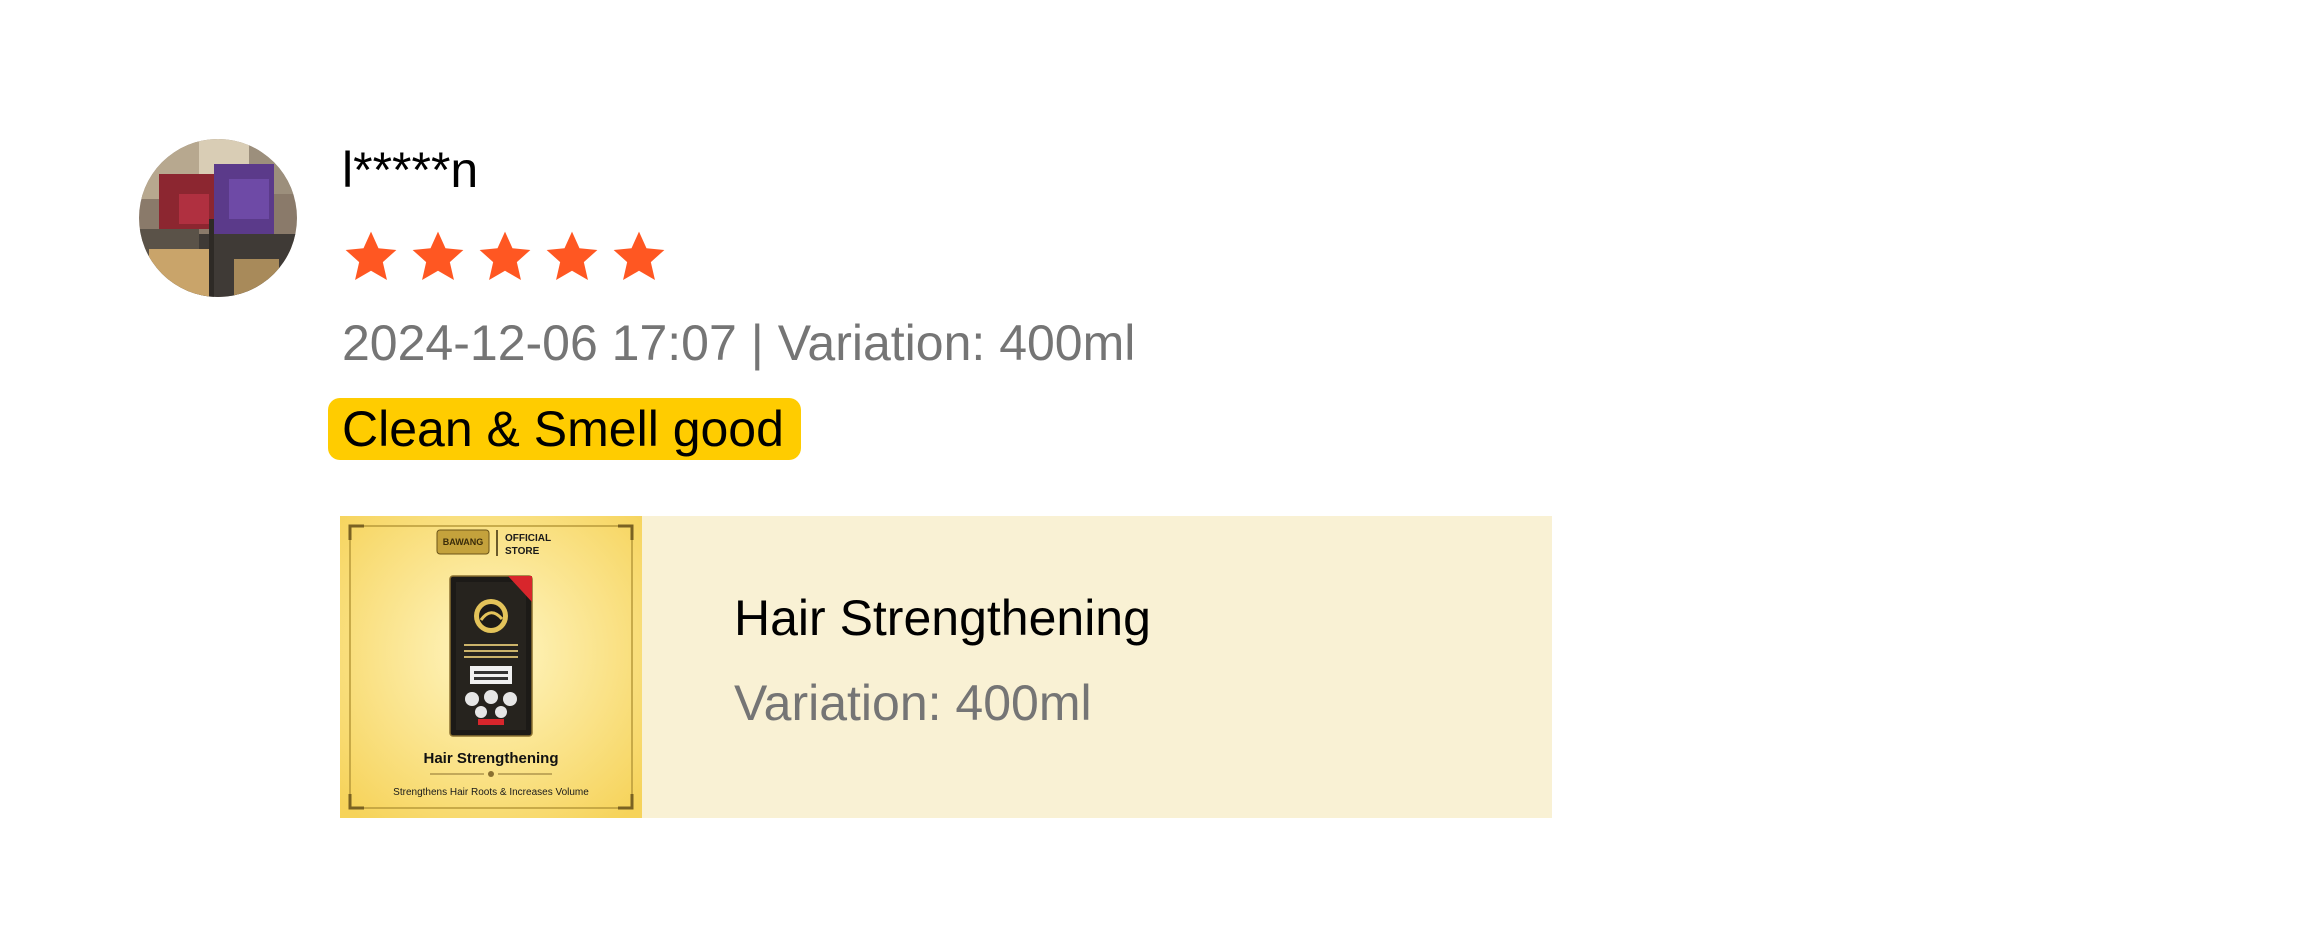 The width and height of the screenshot is (2314, 950). What do you see at coordinates (738, 343) in the screenshot?
I see `review-meta: 2024-12-06 17:07 | Variation: 400ml` at bounding box center [738, 343].